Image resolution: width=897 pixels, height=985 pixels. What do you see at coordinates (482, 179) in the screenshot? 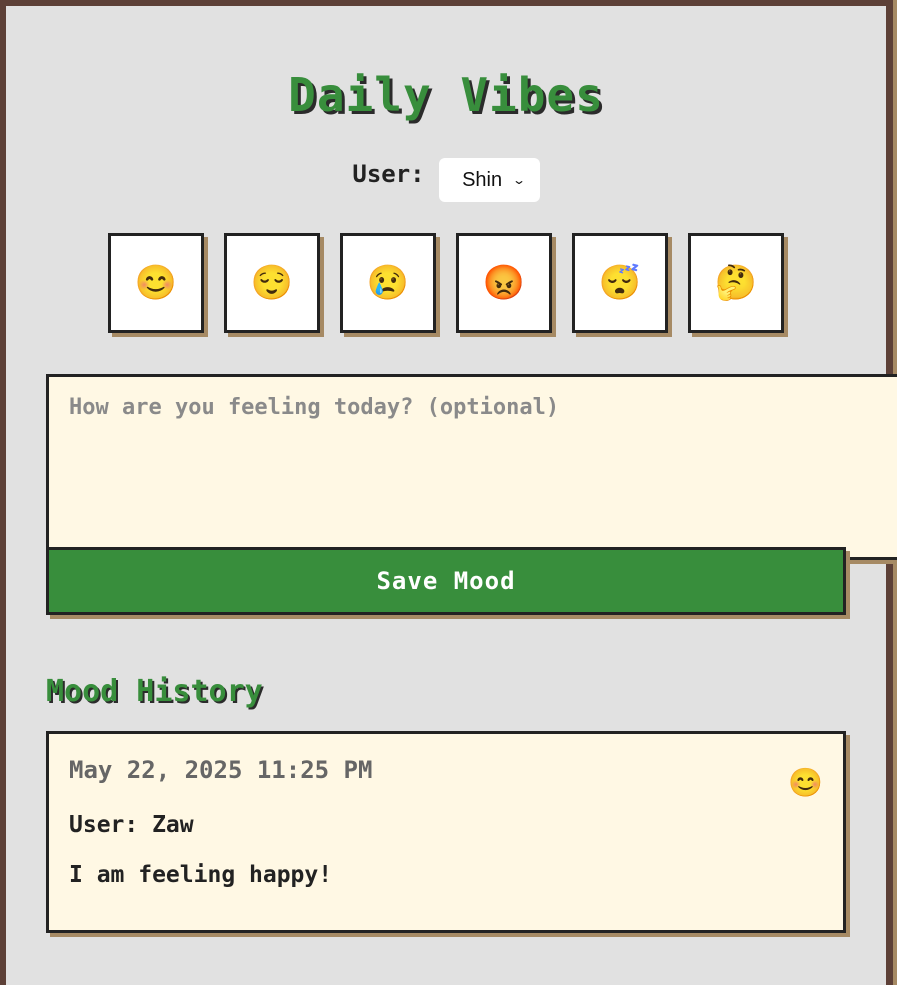
I see `user-select-value: Shin` at bounding box center [482, 179].